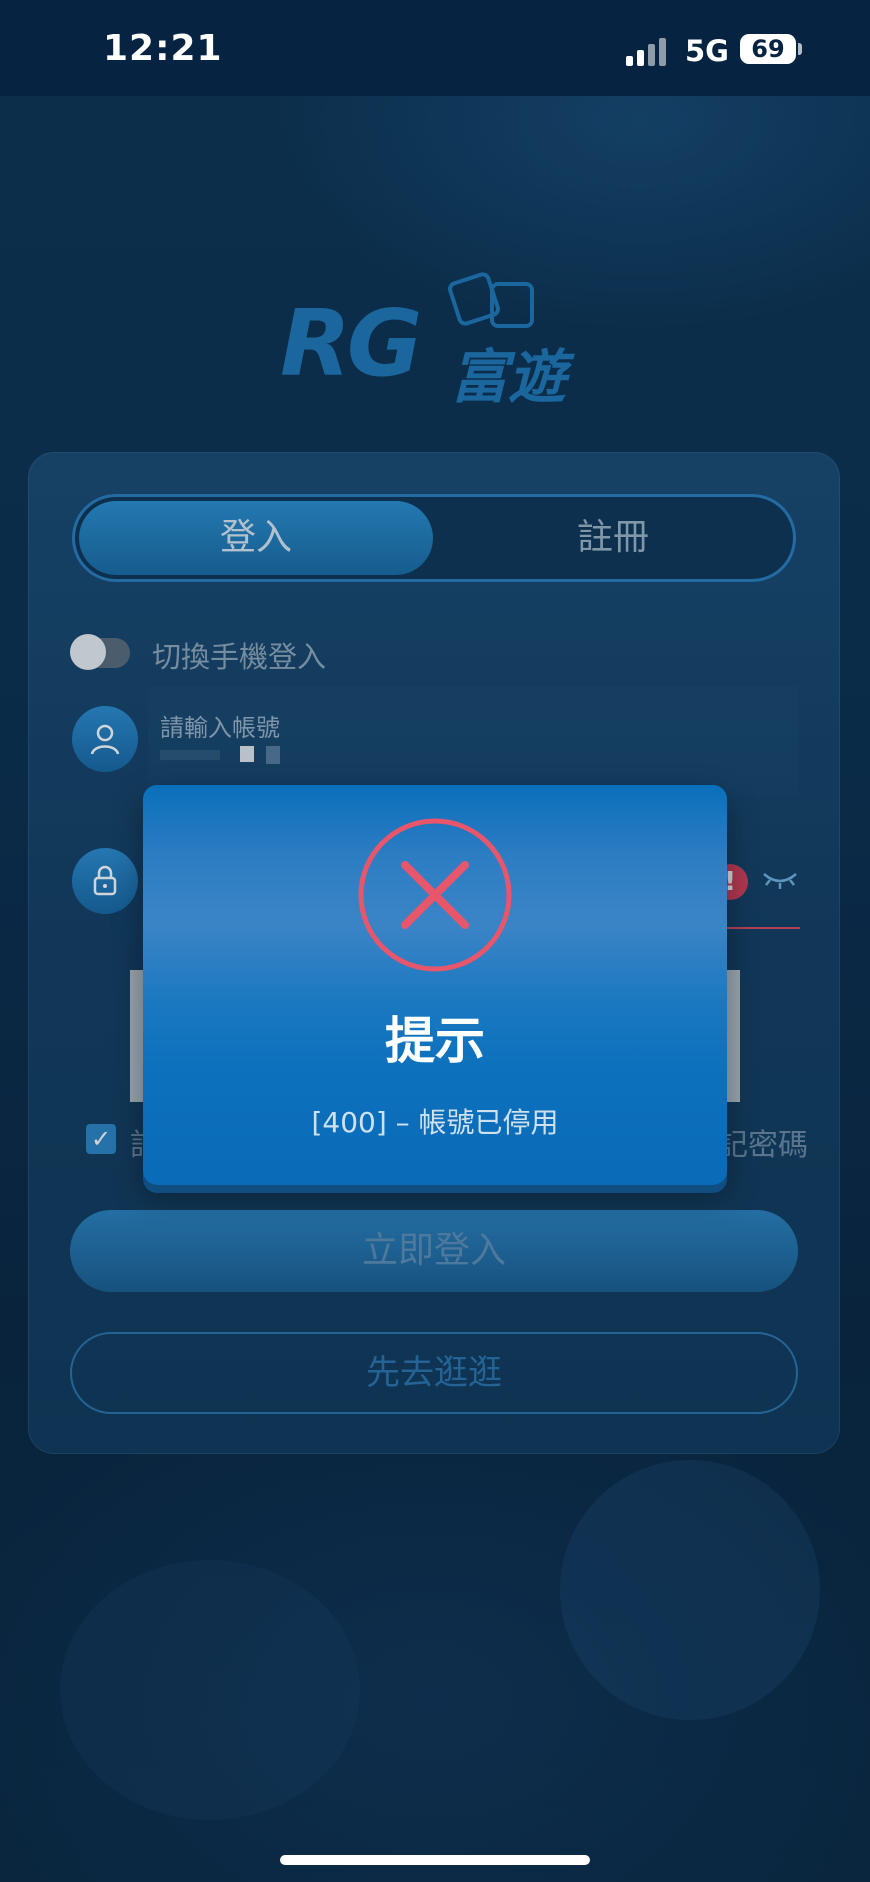 Image resolution: width=870 pixels, height=1882 pixels. I want to click on error-x-icon, so click(435, 895).